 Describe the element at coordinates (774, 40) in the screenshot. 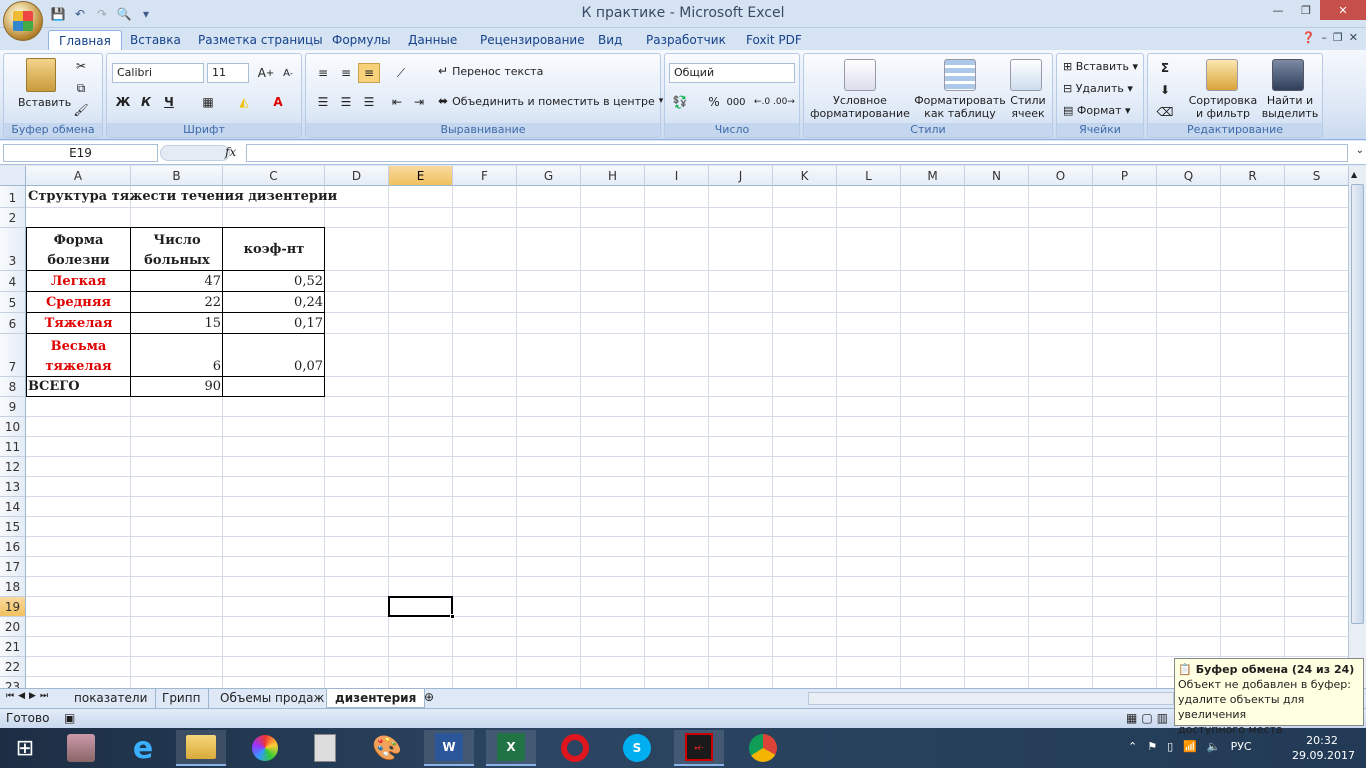

I see `tab-foxit-pdf: Foxit PDF` at that location.